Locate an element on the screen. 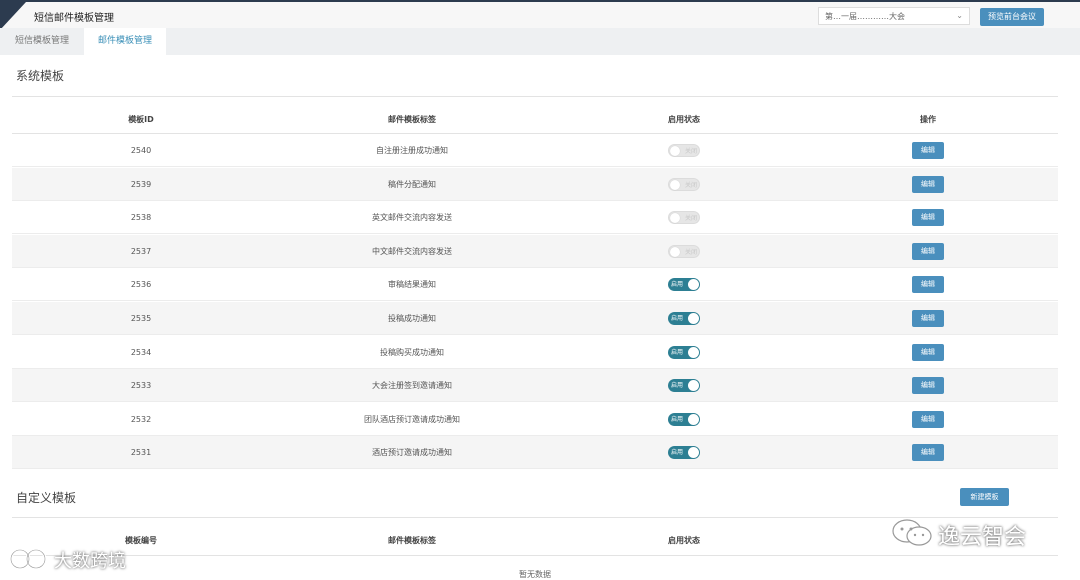 The width and height of the screenshot is (1080, 580). custom-templates-title: 自定义模板 is located at coordinates (46, 498).